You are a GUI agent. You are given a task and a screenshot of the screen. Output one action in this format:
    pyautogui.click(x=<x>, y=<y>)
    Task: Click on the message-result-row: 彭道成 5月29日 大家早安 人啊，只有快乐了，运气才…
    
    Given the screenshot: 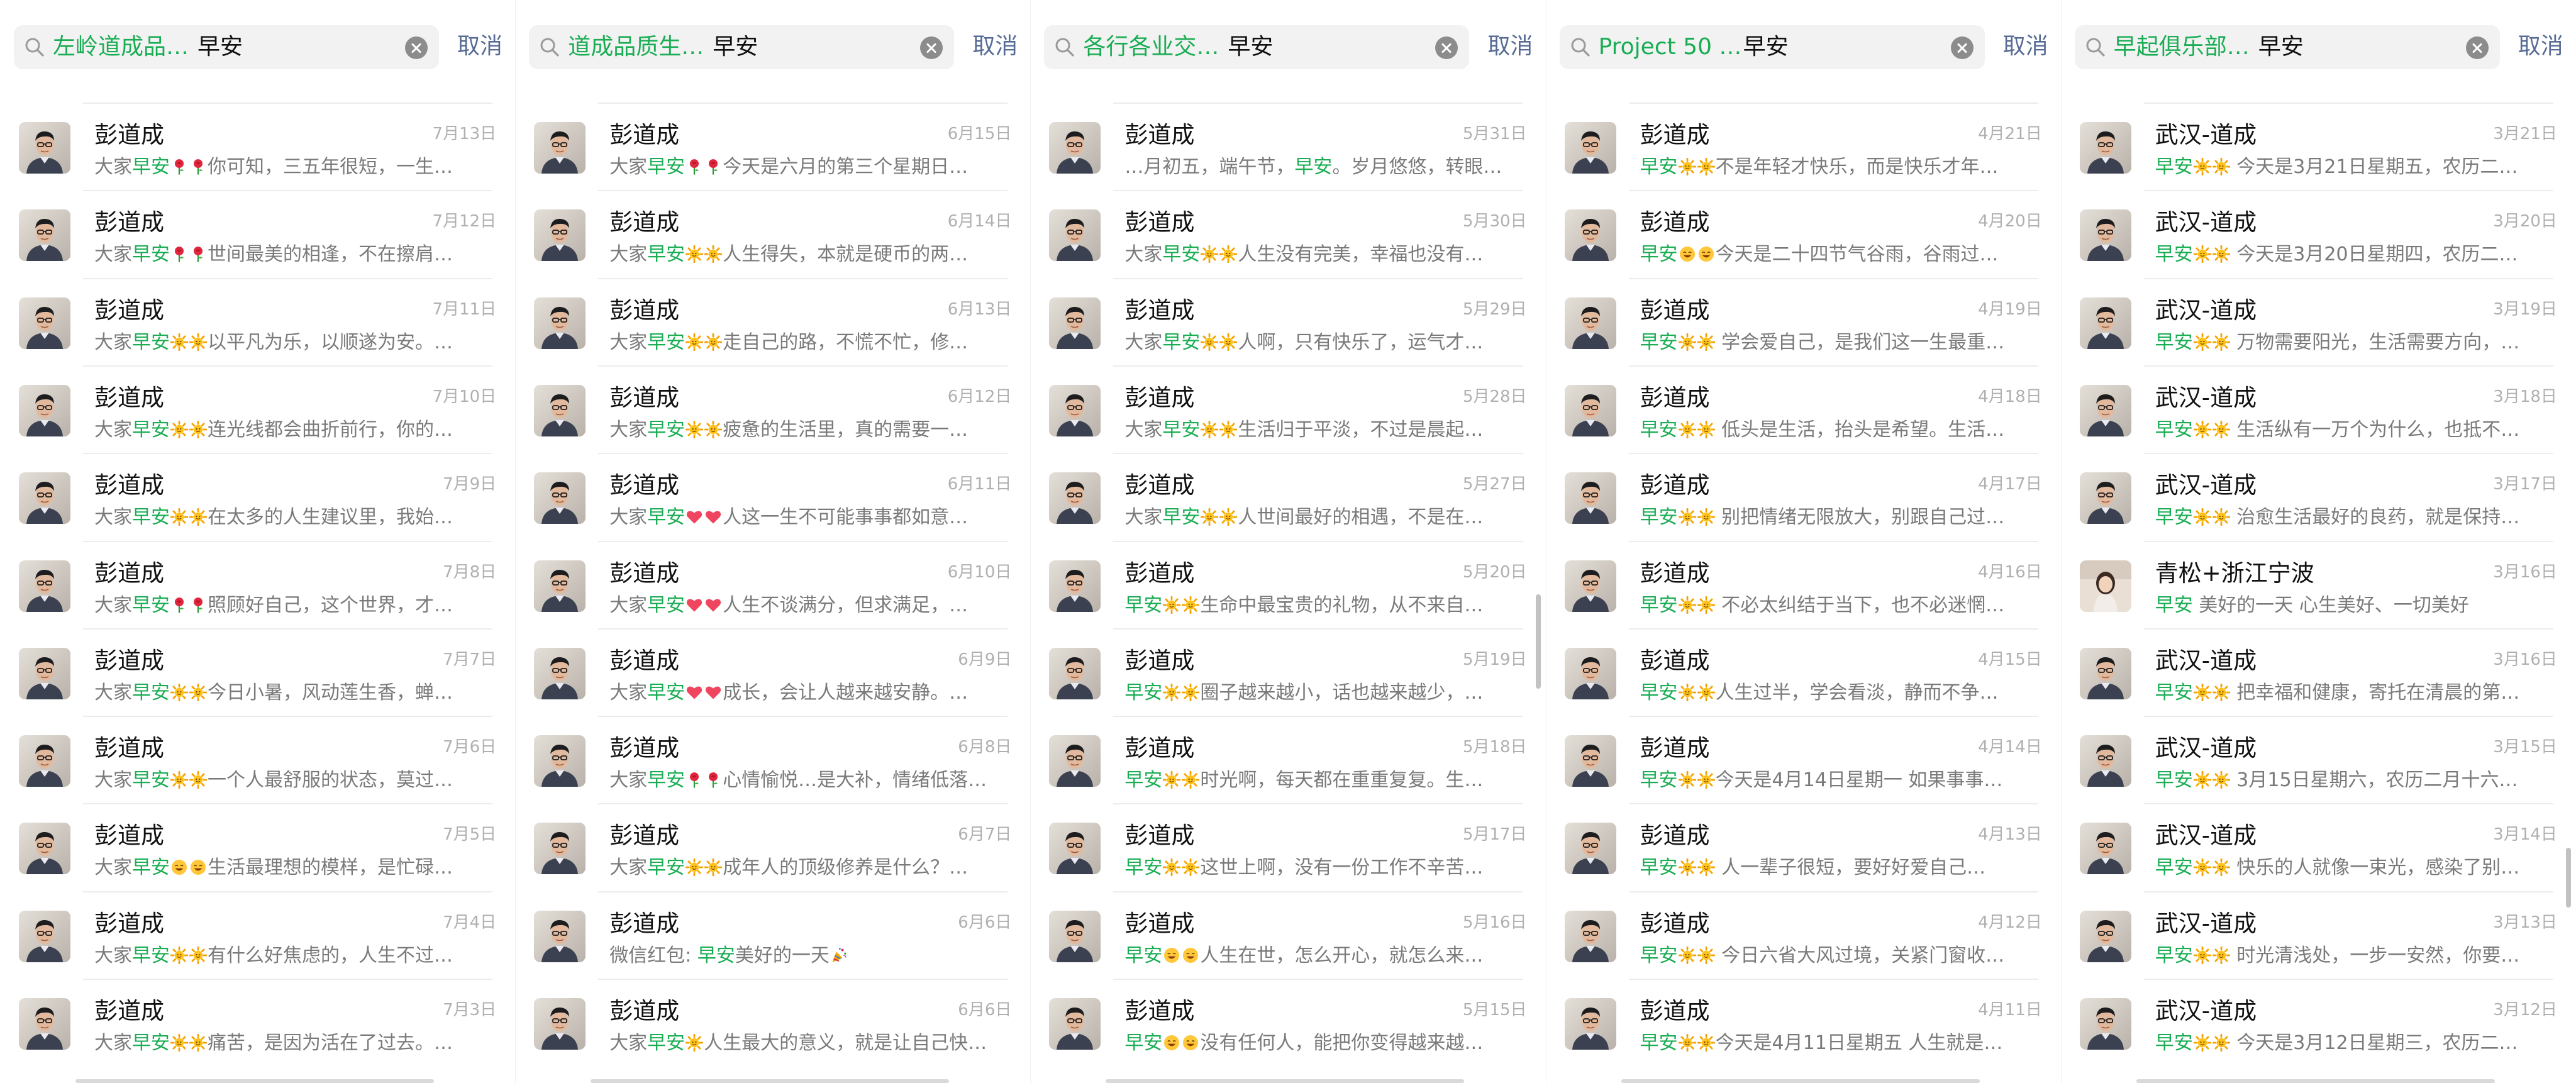 What is the action you would take?
    pyautogui.click(x=1287, y=321)
    